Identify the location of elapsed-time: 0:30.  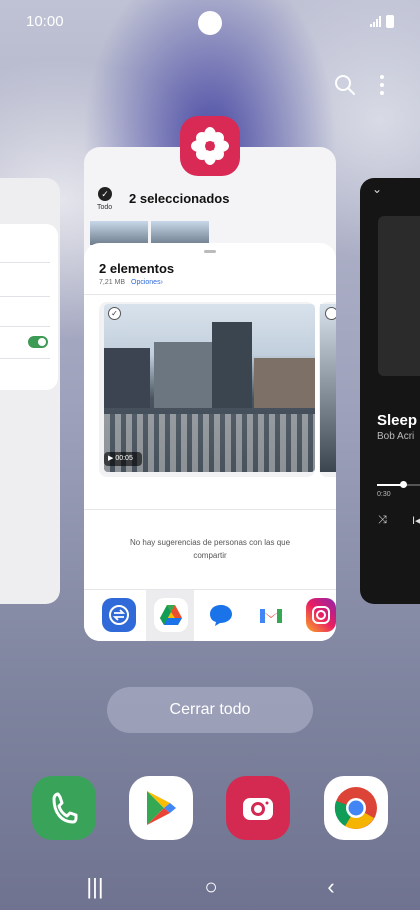
(384, 494).